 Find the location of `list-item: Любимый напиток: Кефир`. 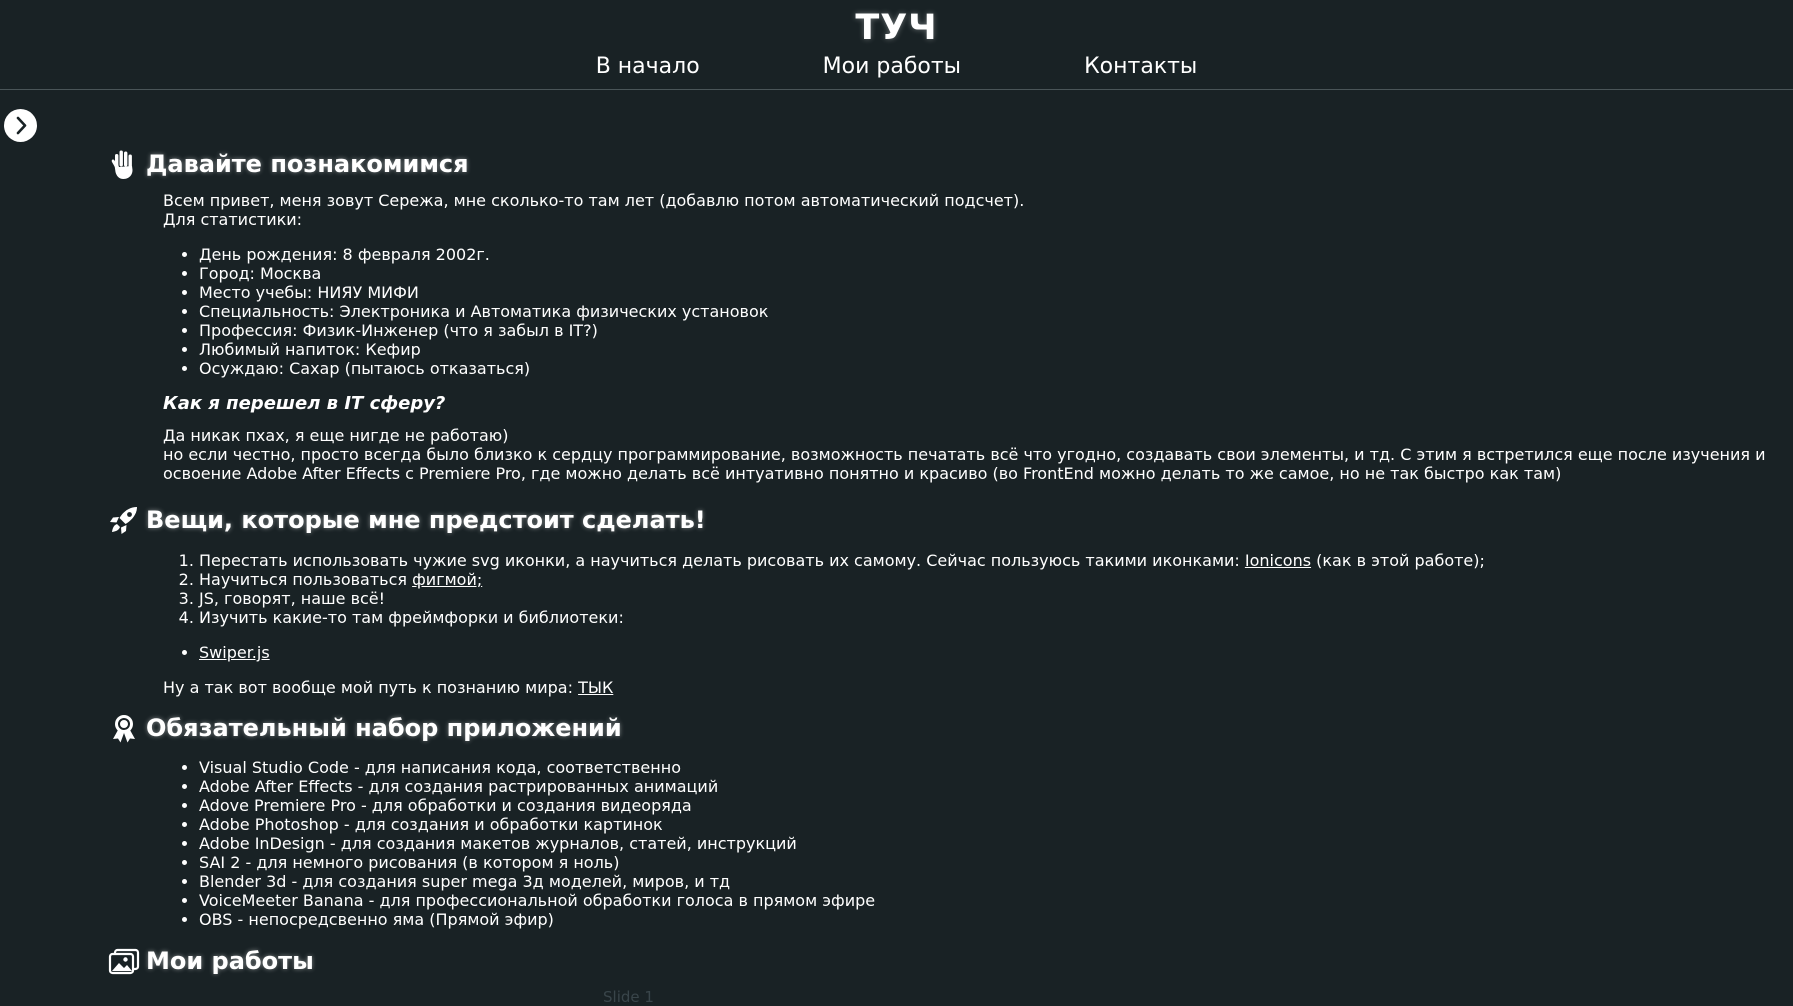

list-item: Любимый напиток: Кефир is located at coordinates (982, 349).